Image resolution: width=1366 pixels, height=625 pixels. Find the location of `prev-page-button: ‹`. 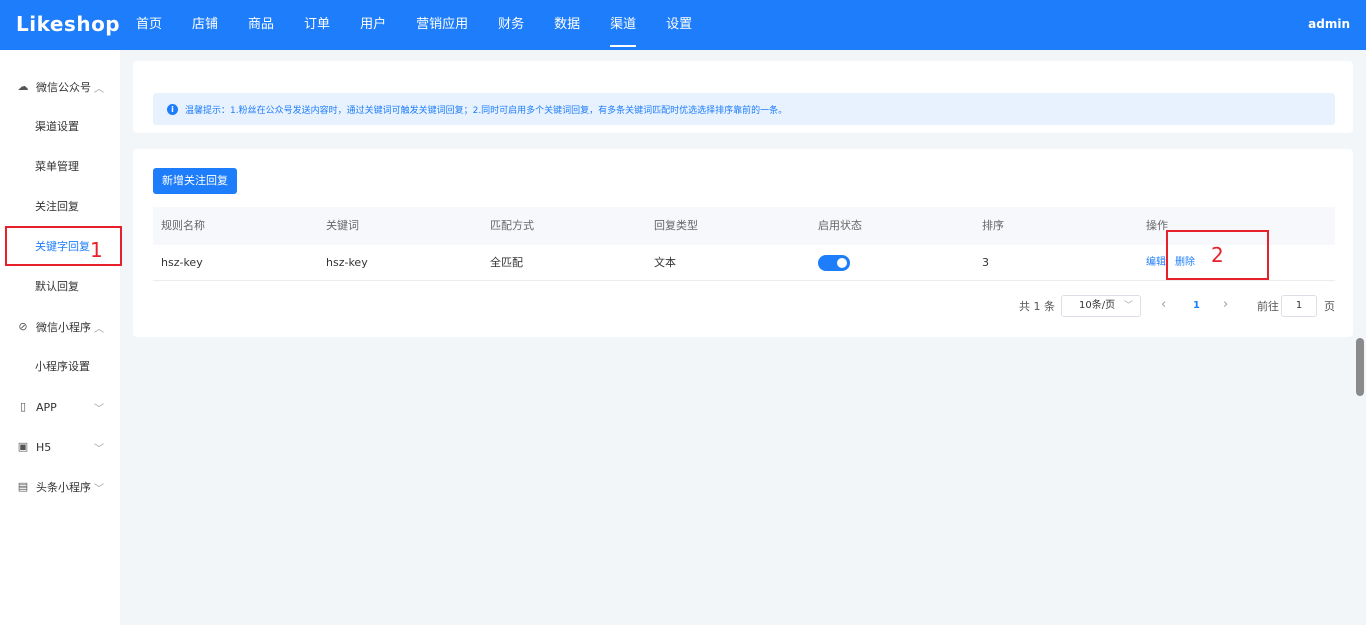

prev-page-button: ‹ is located at coordinates (1163, 304).